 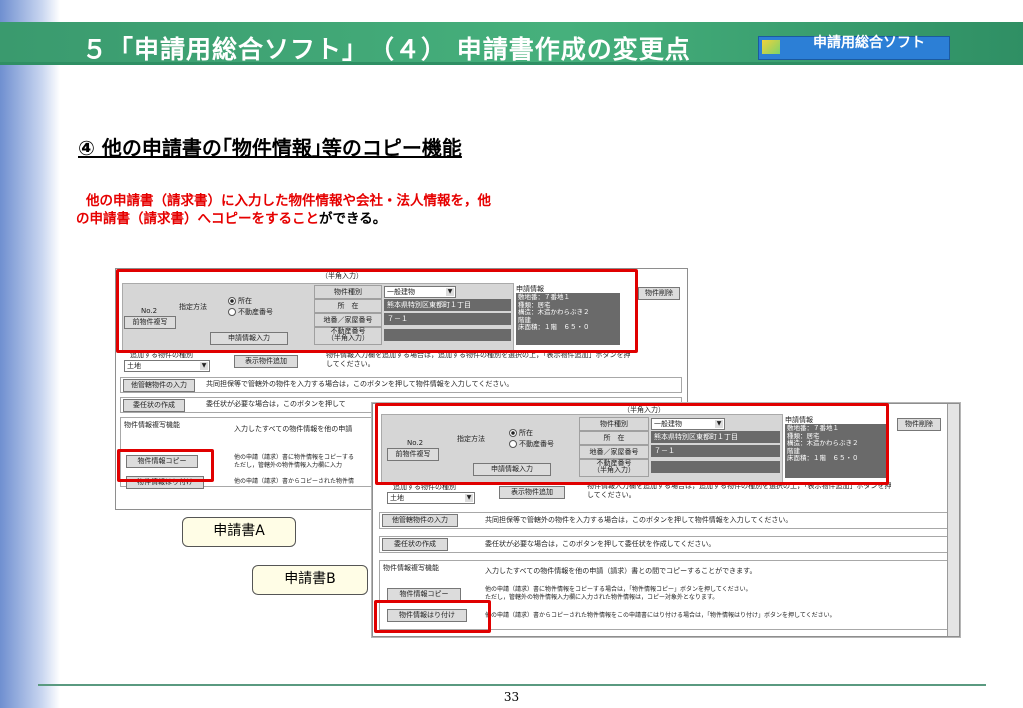 I want to click on highlight-paste-button, so click(x=432, y=616).